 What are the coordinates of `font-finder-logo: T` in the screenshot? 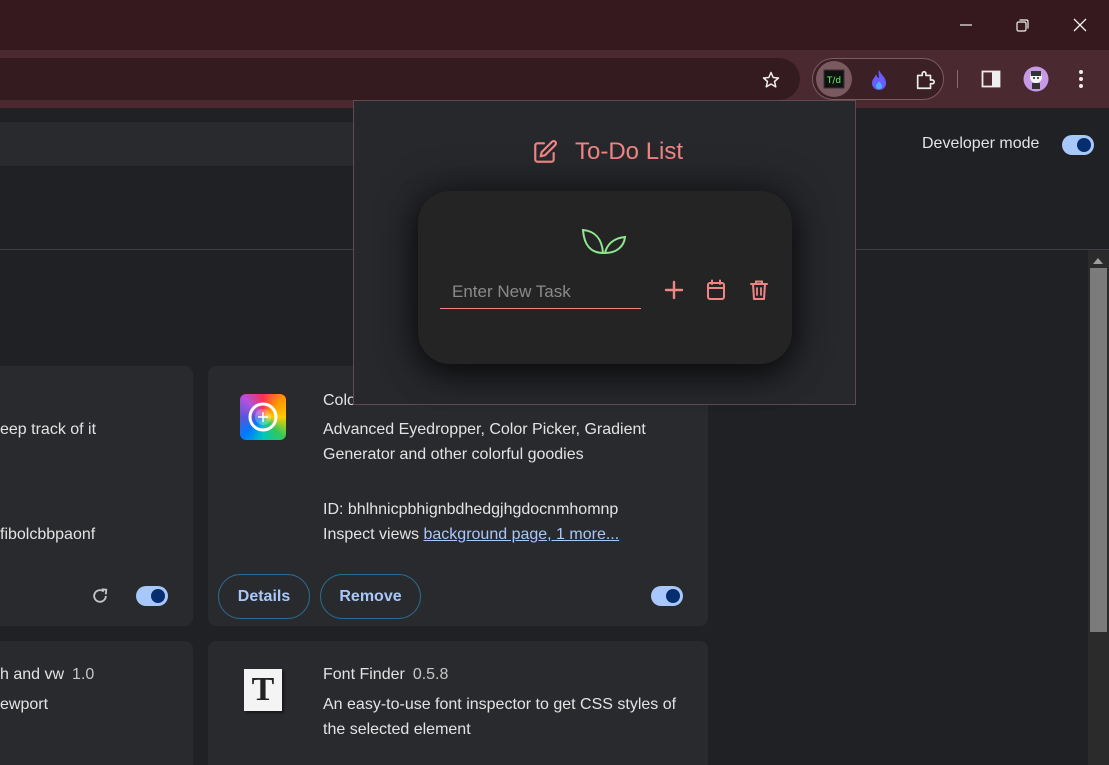 It's located at (263, 690).